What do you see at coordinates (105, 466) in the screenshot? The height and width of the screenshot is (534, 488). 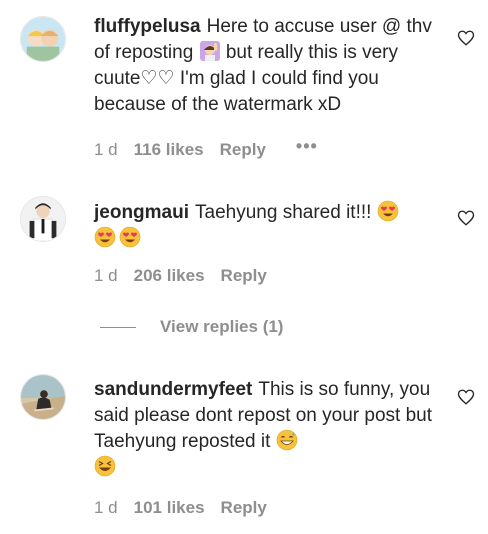 I see `laughing-squint-emoji-icon` at bounding box center [105, 466].